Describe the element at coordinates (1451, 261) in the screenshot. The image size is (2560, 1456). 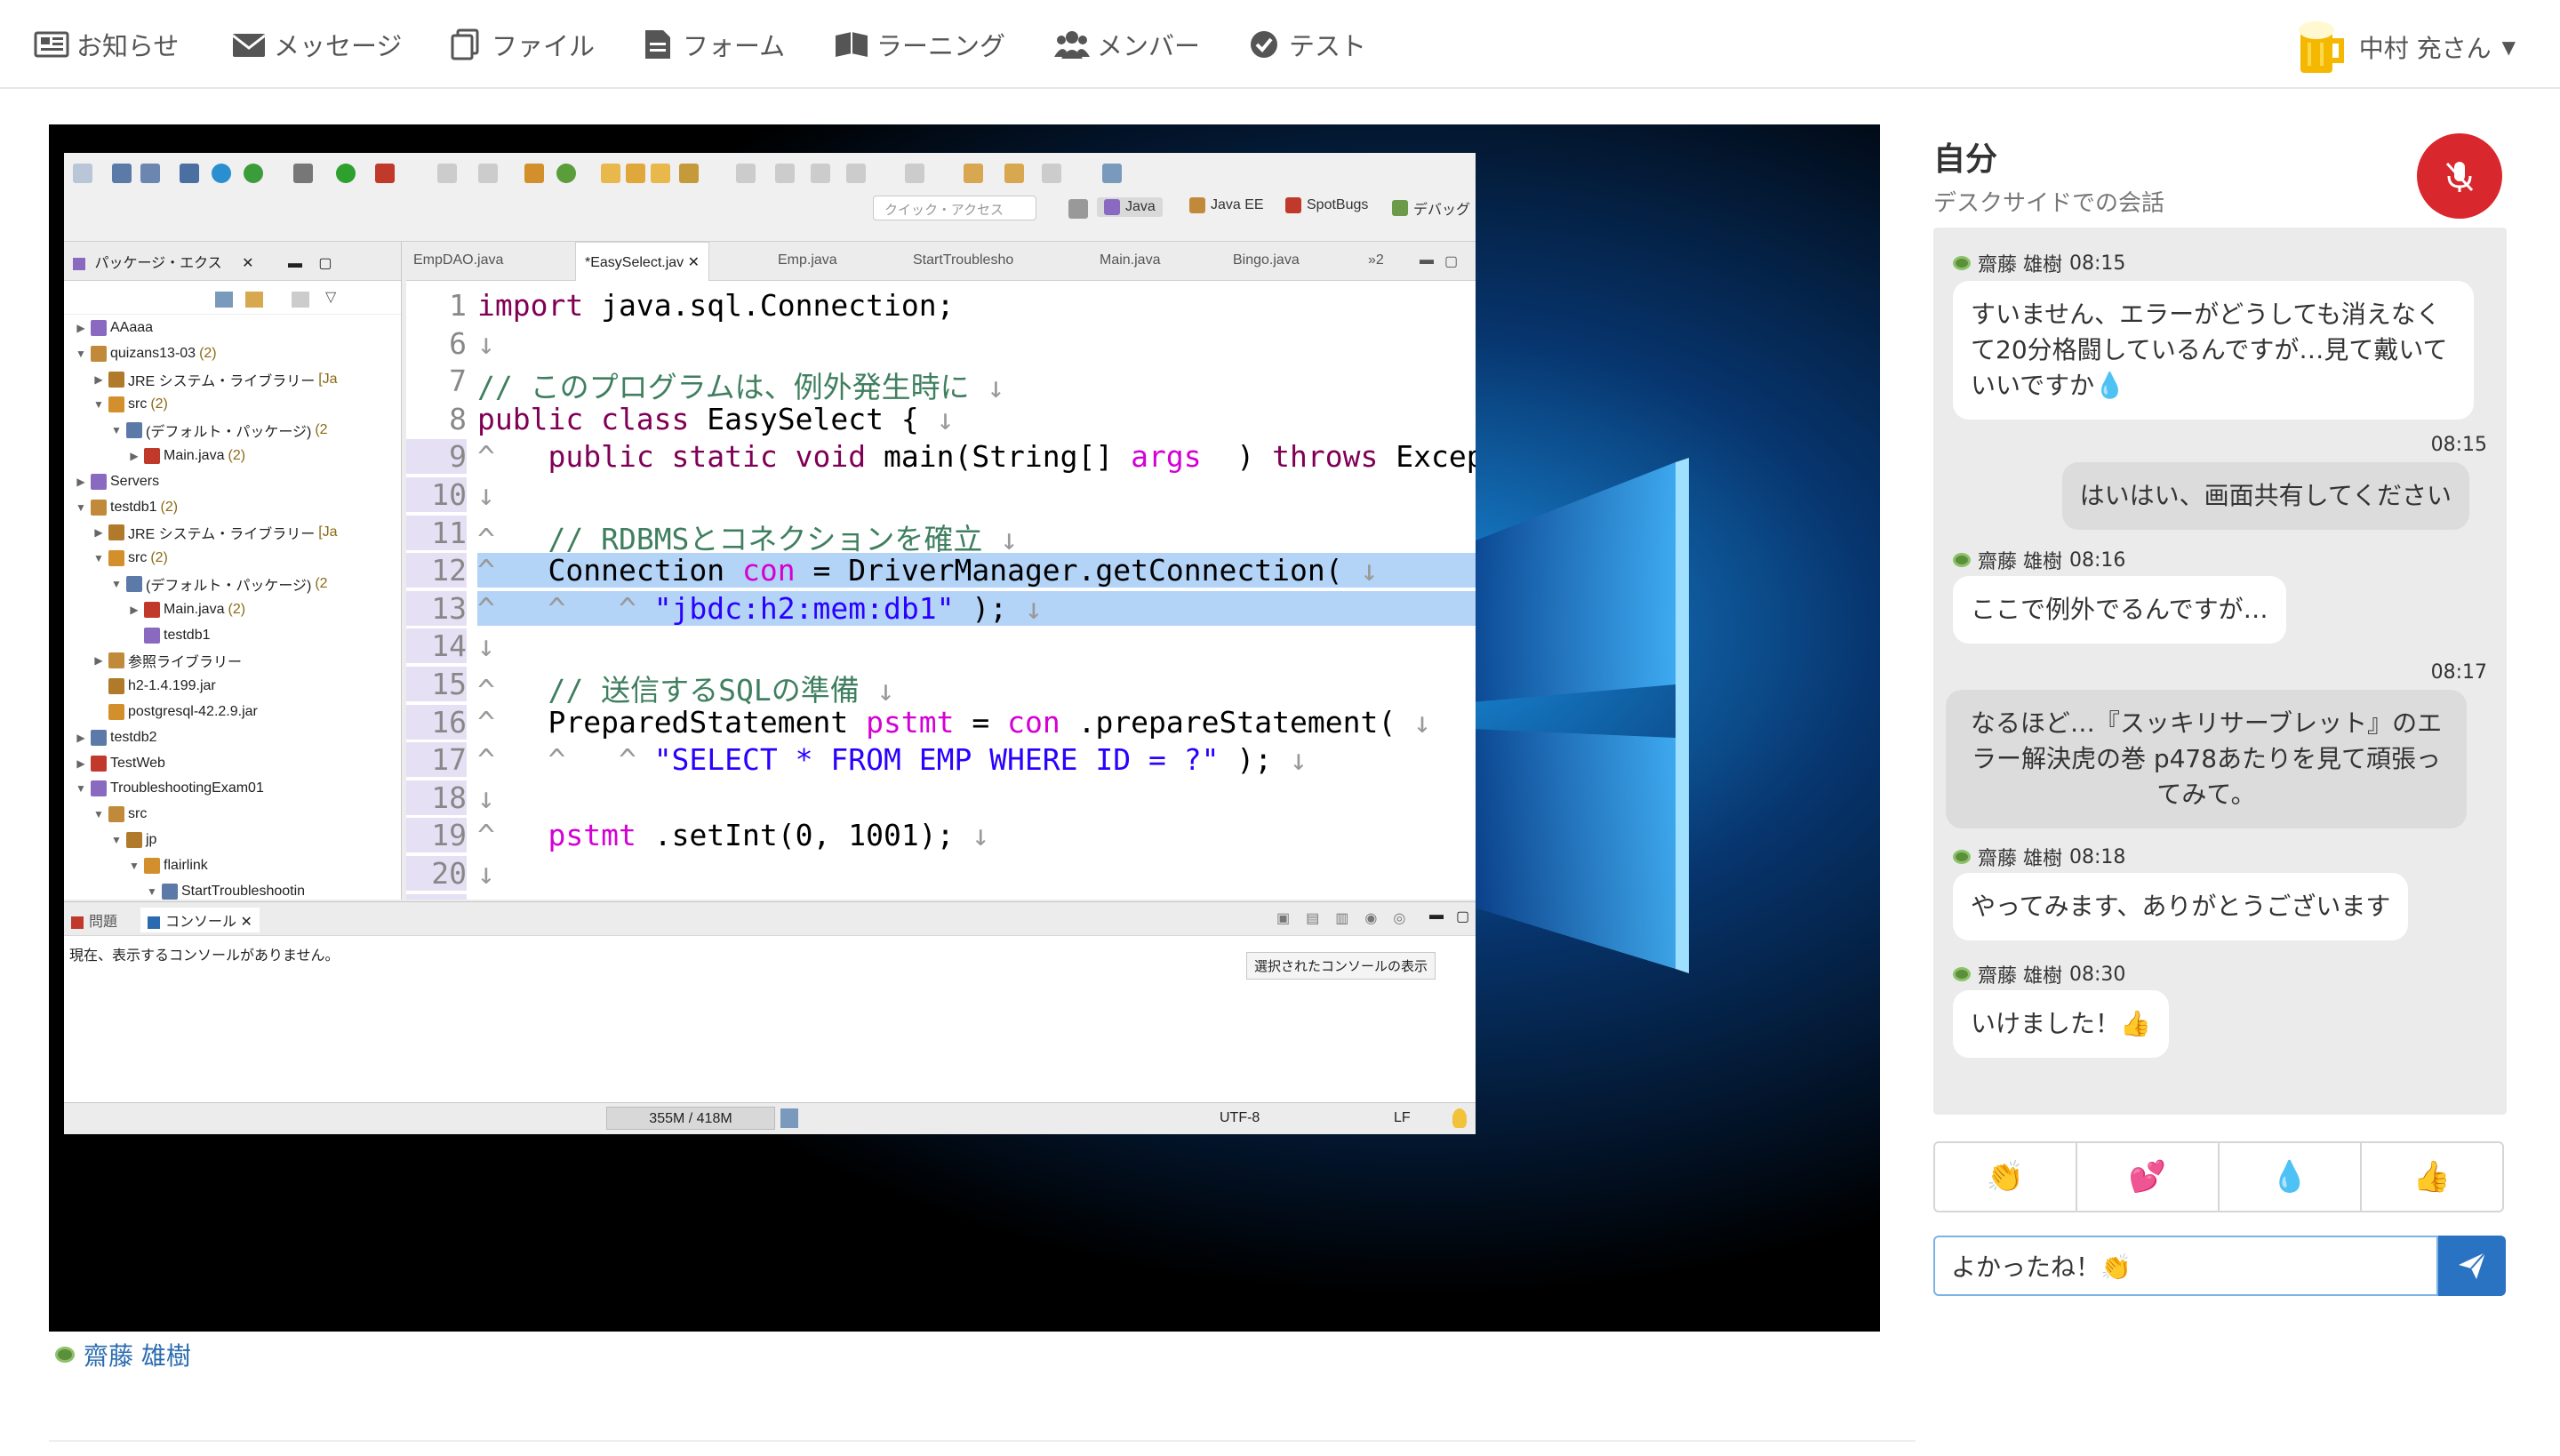
I see `maximize-editor-icon: ▢` at that location.